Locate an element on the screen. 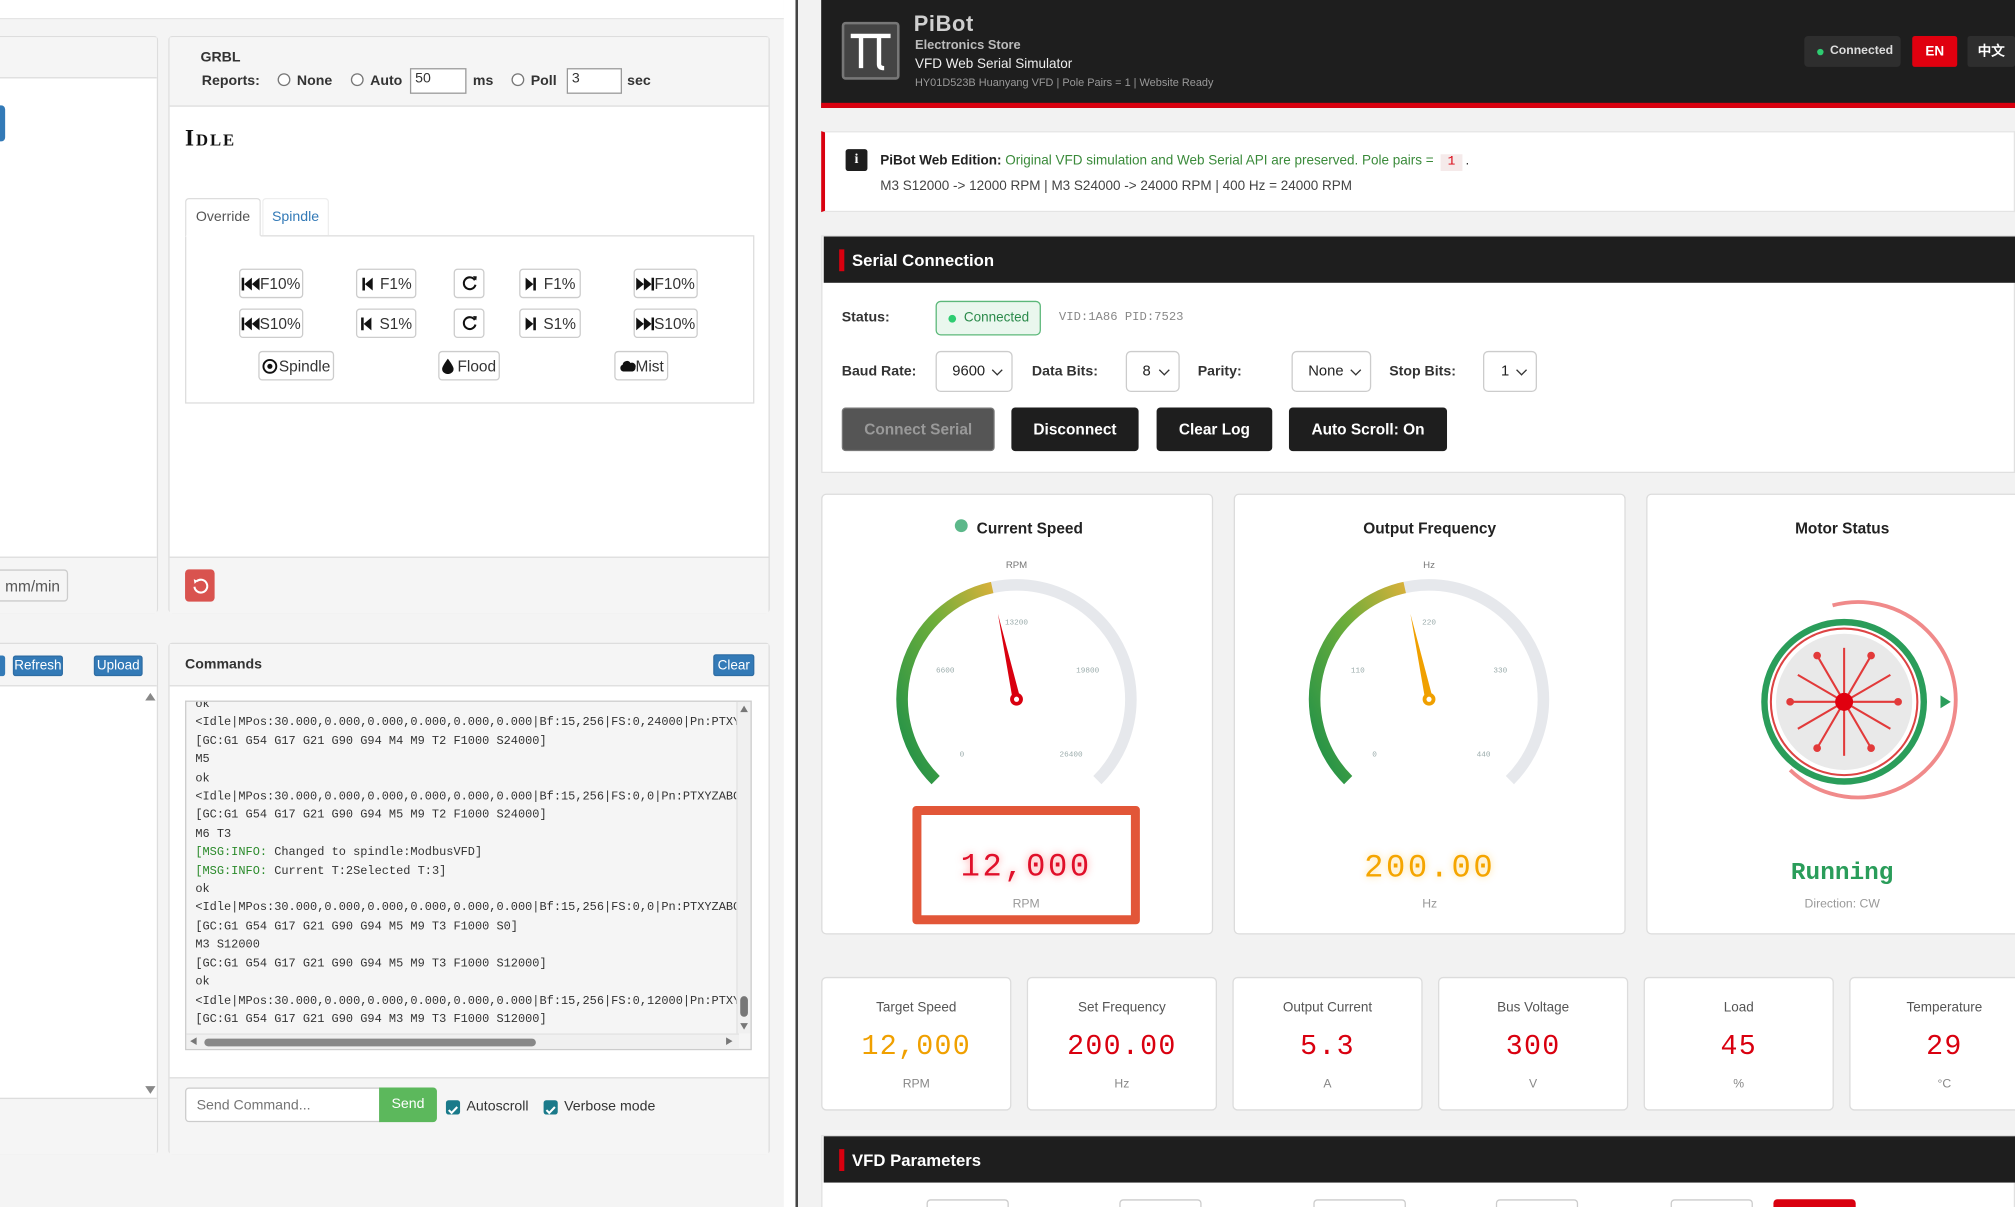 The image size is (2015, 1207). send-command-button: Send is located at coordinates (408, 1105).